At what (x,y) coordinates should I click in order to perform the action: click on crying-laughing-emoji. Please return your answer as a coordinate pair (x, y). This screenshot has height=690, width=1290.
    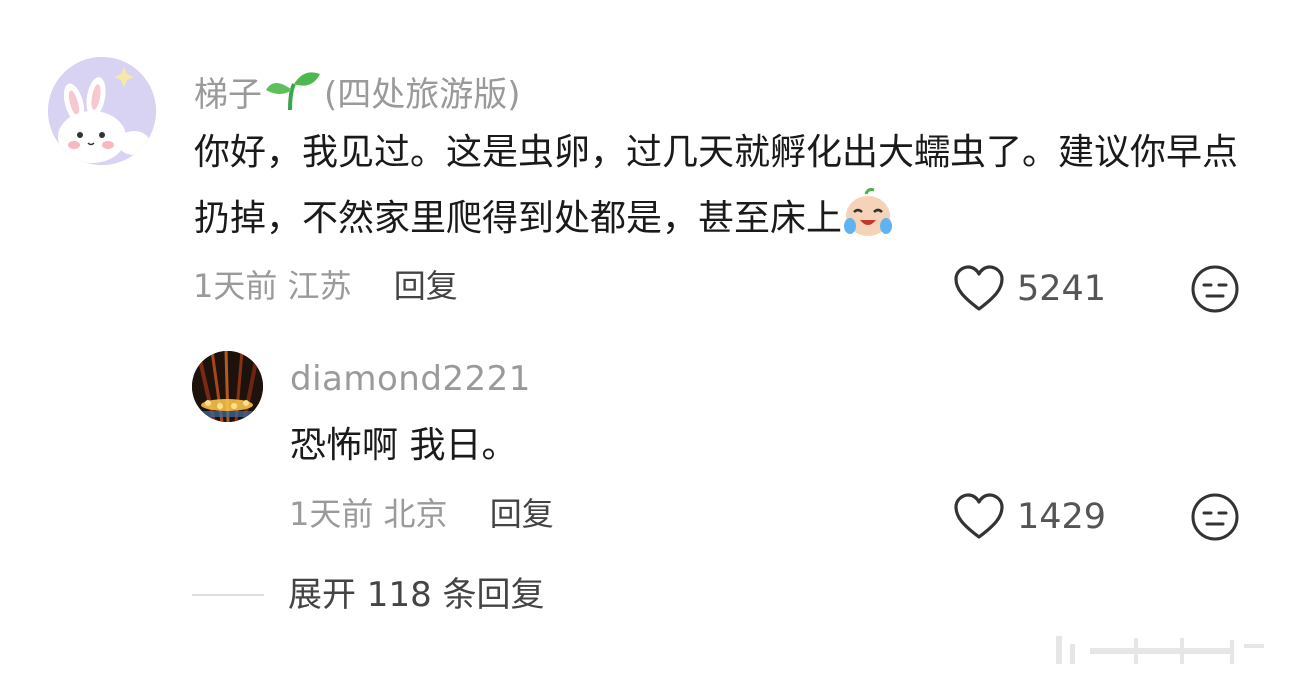
    Looking at the image, I should click on (868, 224).